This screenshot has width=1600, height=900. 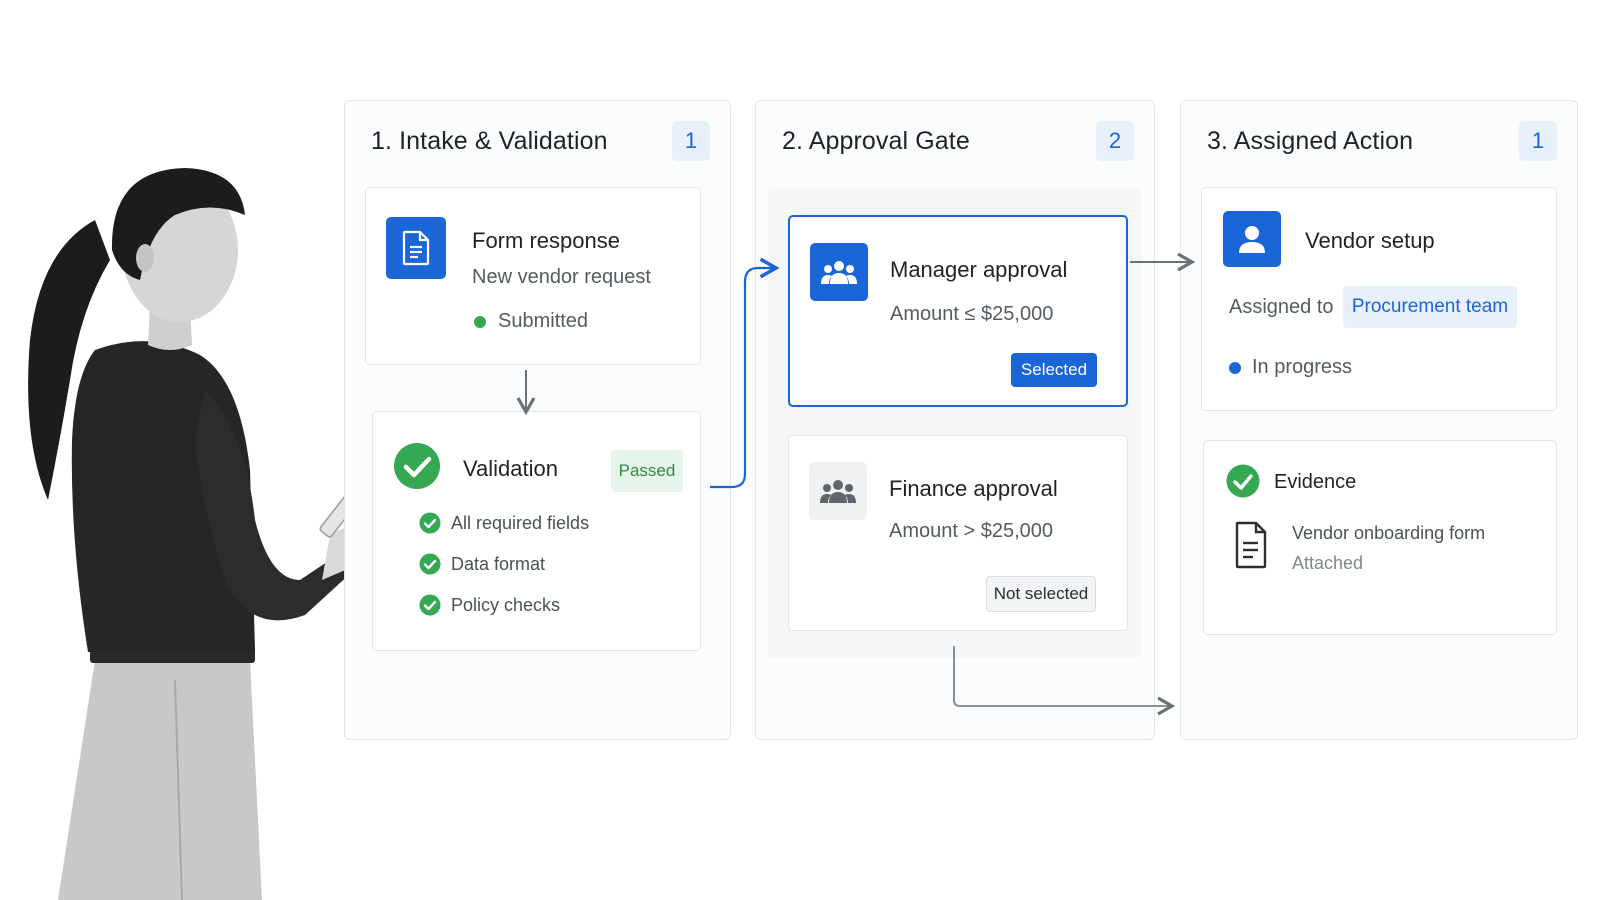 What do you see at coordinates (1281, 307) in the screenshot?
I see `assigned-label: Assigned to` at bounding box center [1281, 307].